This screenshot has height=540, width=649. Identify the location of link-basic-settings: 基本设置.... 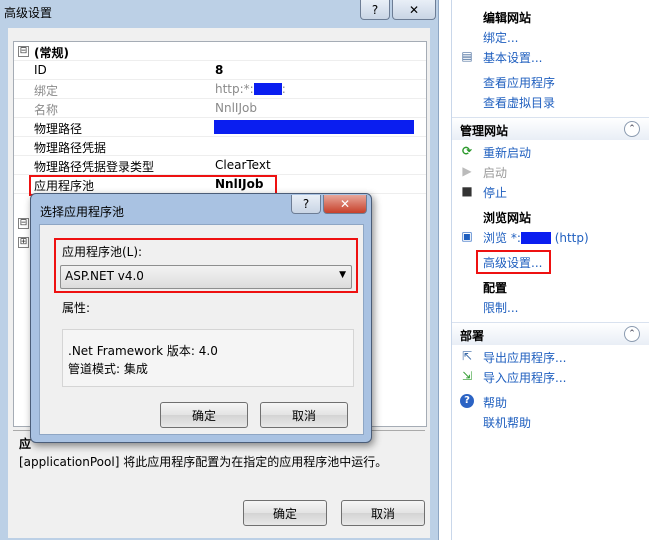
(512, 57).